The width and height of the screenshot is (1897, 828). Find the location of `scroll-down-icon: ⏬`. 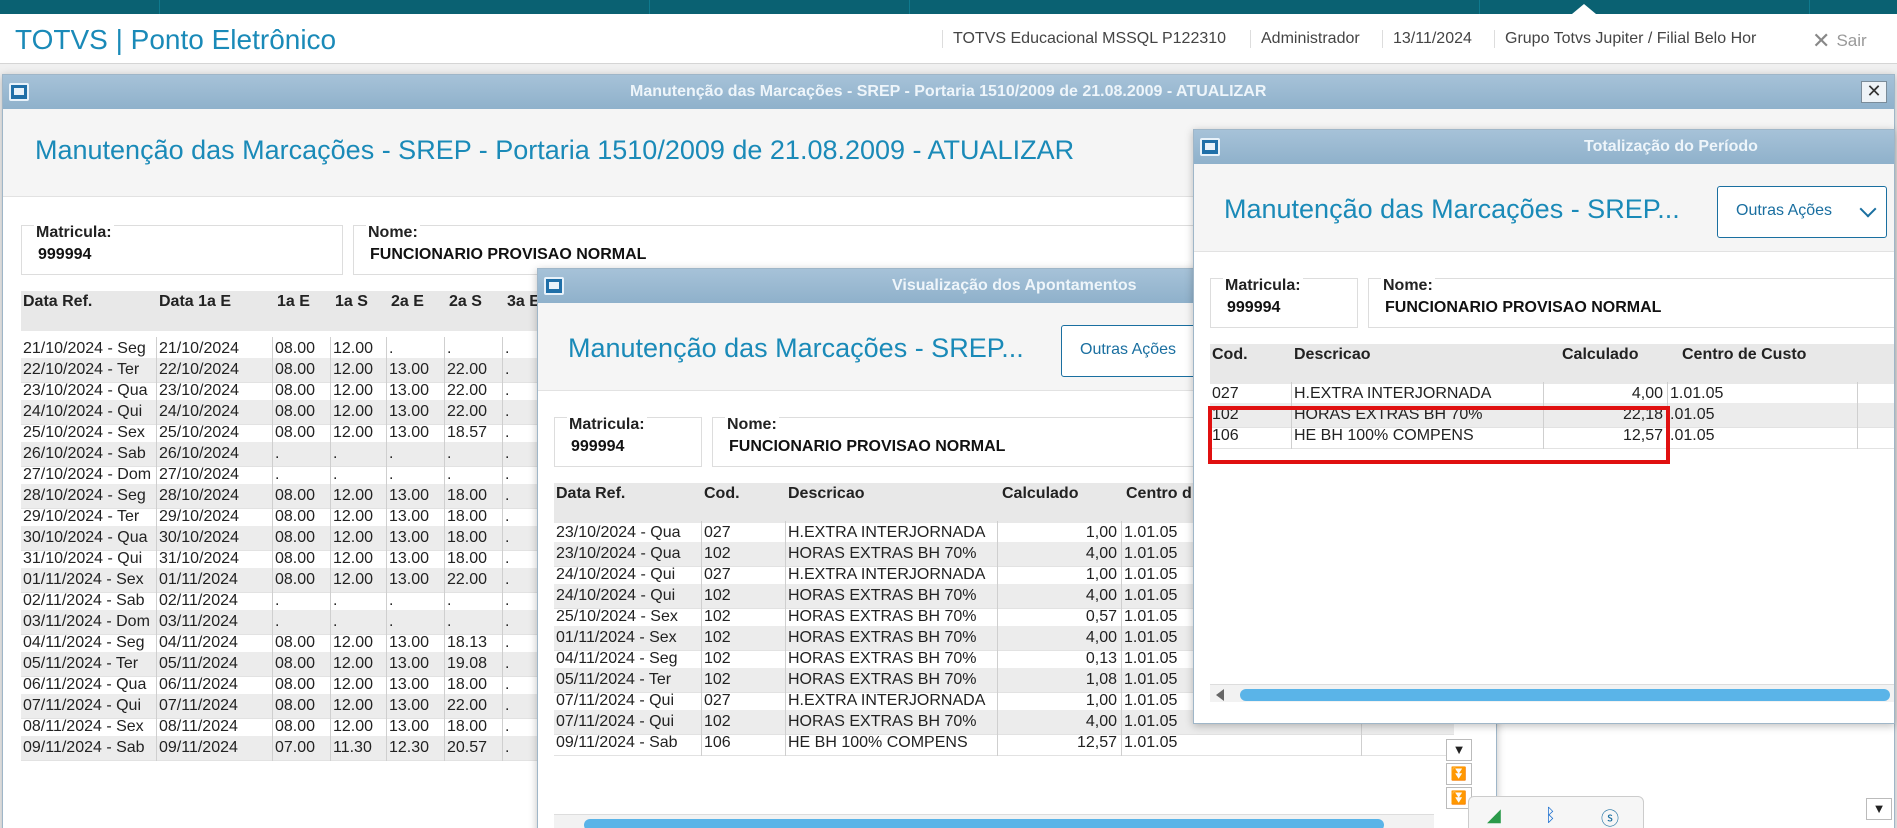

scroll-down-icon: ⏬ is located at coordinates (1459, 774).